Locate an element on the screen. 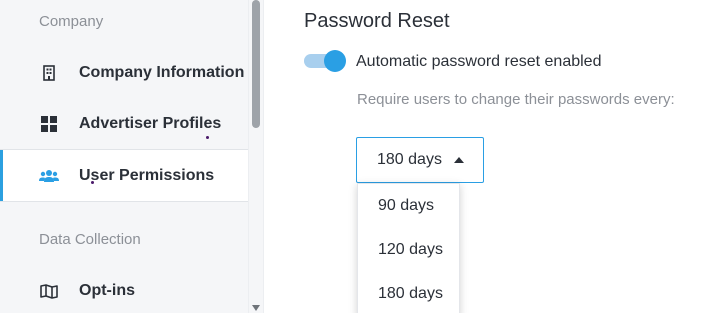 The height and width of the screenshot is (313, 707). select-value: 180 days is located at coordinates (409, 159).